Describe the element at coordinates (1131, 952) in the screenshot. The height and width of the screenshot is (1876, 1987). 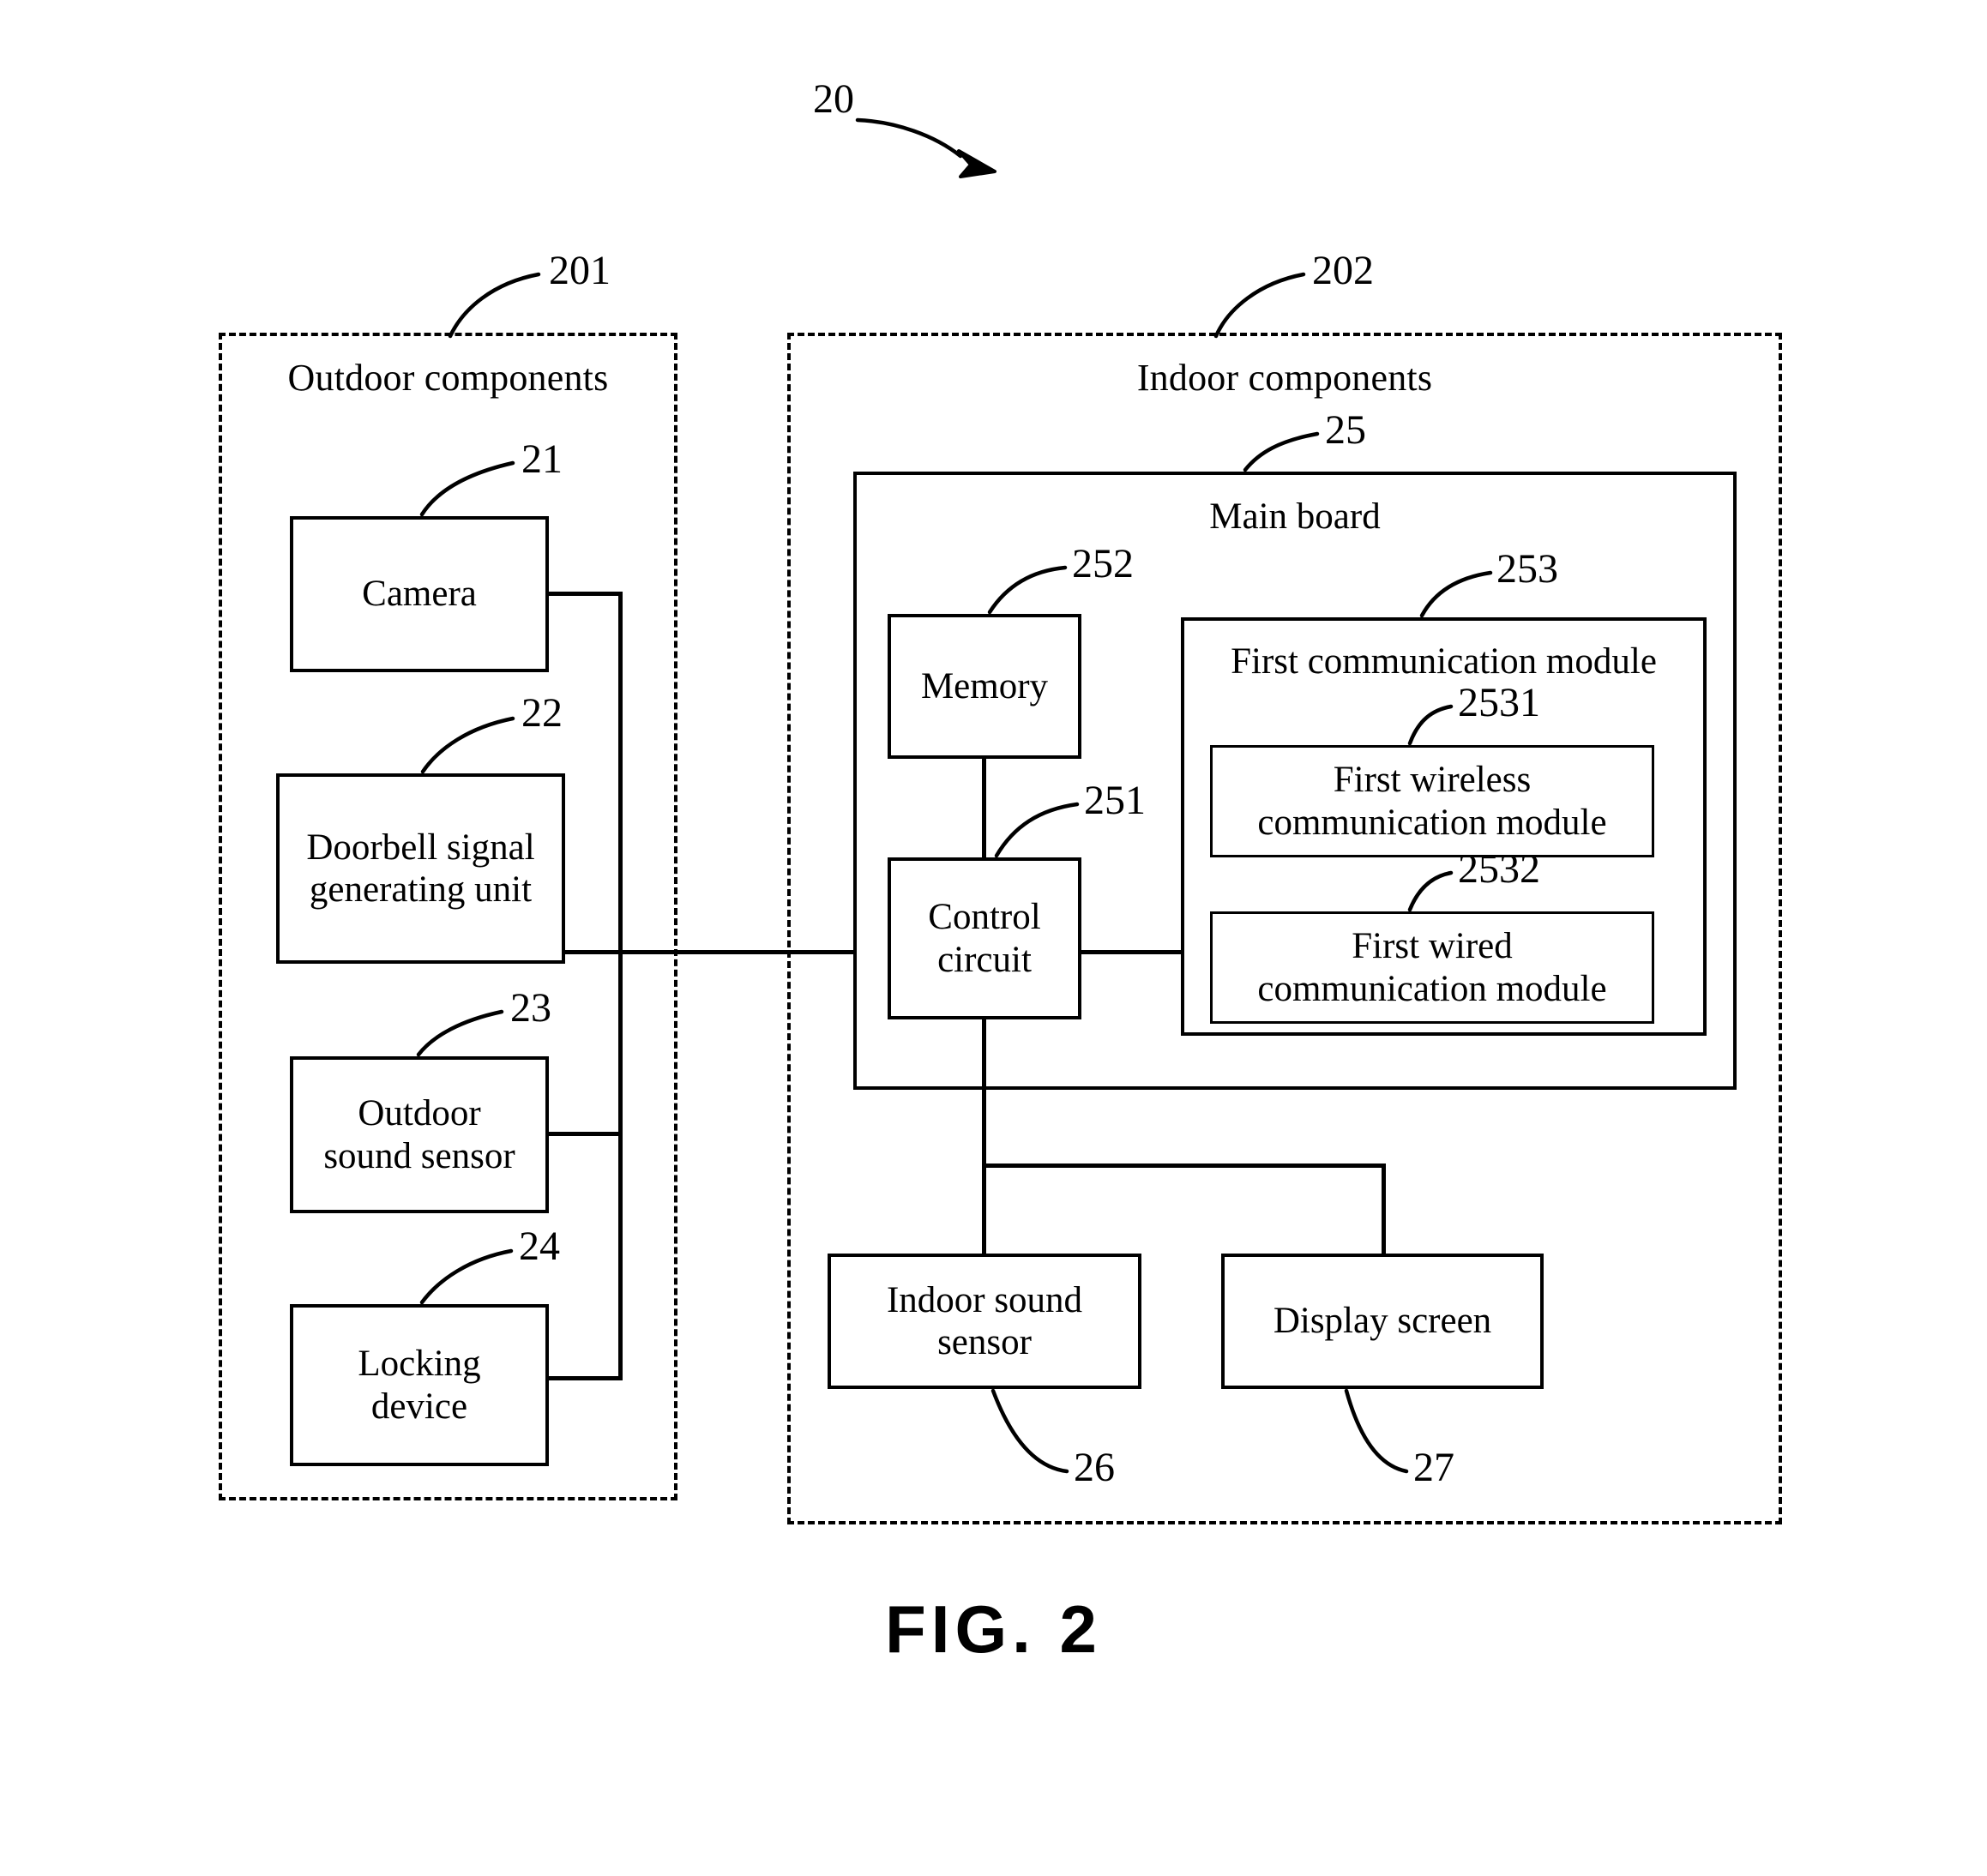
I see `wire-control-circuit-to-communication-module` at that location.